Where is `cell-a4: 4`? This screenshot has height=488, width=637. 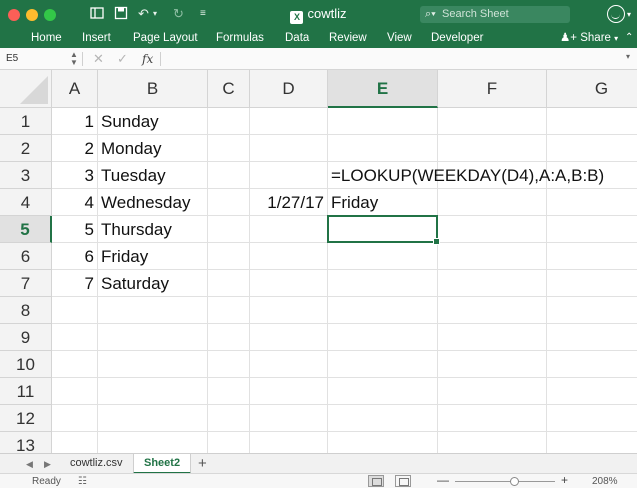
cell-a4: 4 is located at coordinates (75, 202).